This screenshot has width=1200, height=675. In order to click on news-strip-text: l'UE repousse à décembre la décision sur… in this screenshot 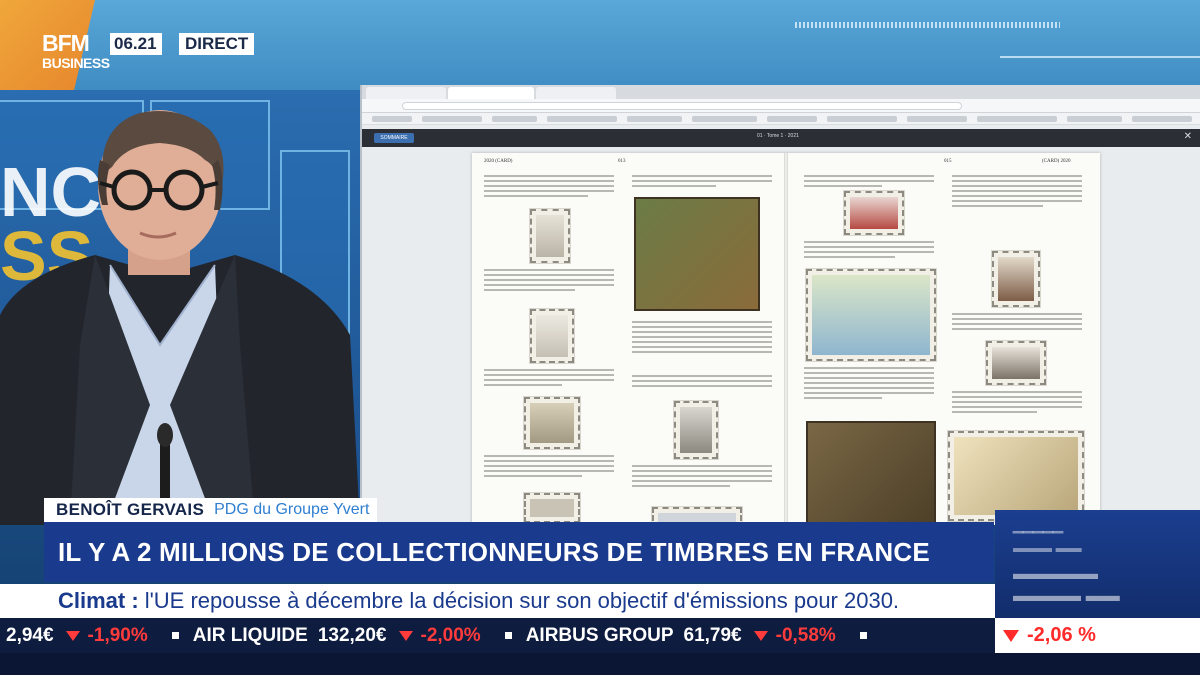, I will do `click(522, 600)`.